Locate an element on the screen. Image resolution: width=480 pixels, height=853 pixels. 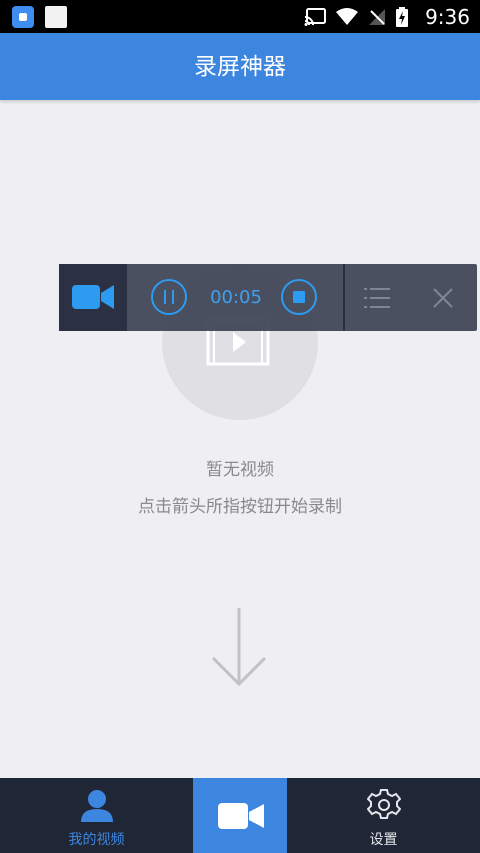
app-notification-icon is located at coordinates (23, 17).